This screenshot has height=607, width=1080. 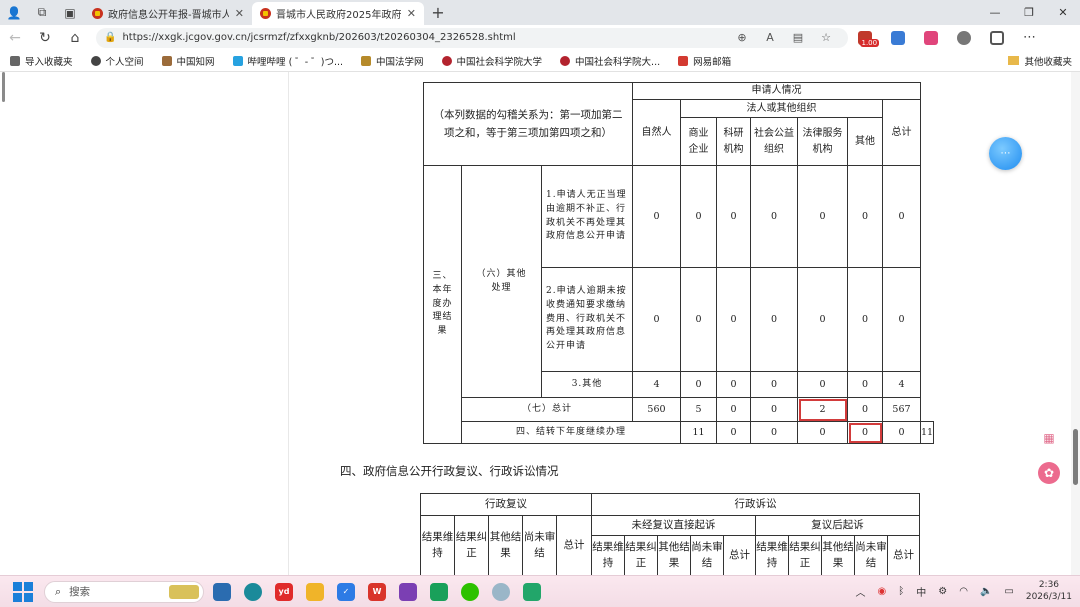 I want to click on volume-icon: 🔈, so click(x=986, y=591).